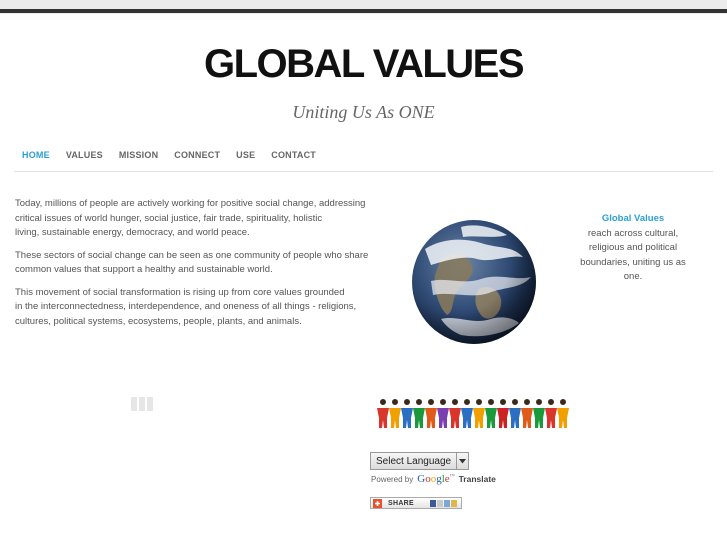 The height and width of the screenshot is (545, 727). Describe the element at coordinates (477, 479) in the screenshot. I see `translate-label: Translate` at that location.